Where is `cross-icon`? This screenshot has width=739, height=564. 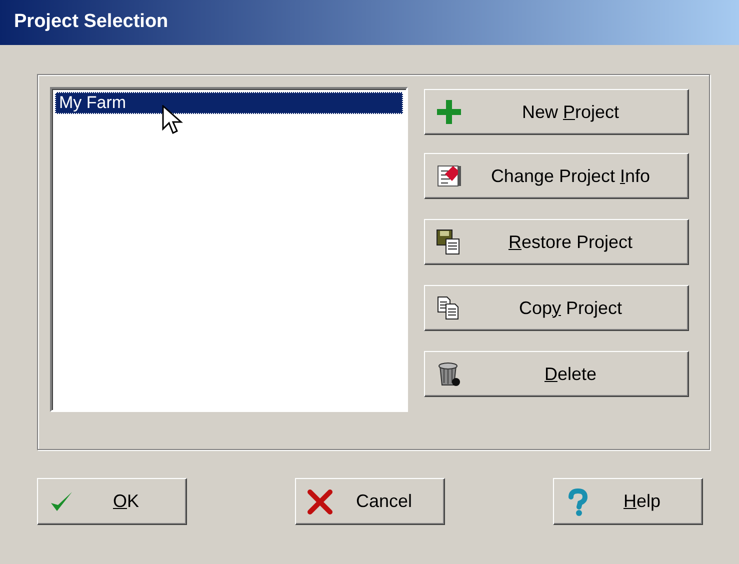
cross-icon is located at coordinates (320, 502).